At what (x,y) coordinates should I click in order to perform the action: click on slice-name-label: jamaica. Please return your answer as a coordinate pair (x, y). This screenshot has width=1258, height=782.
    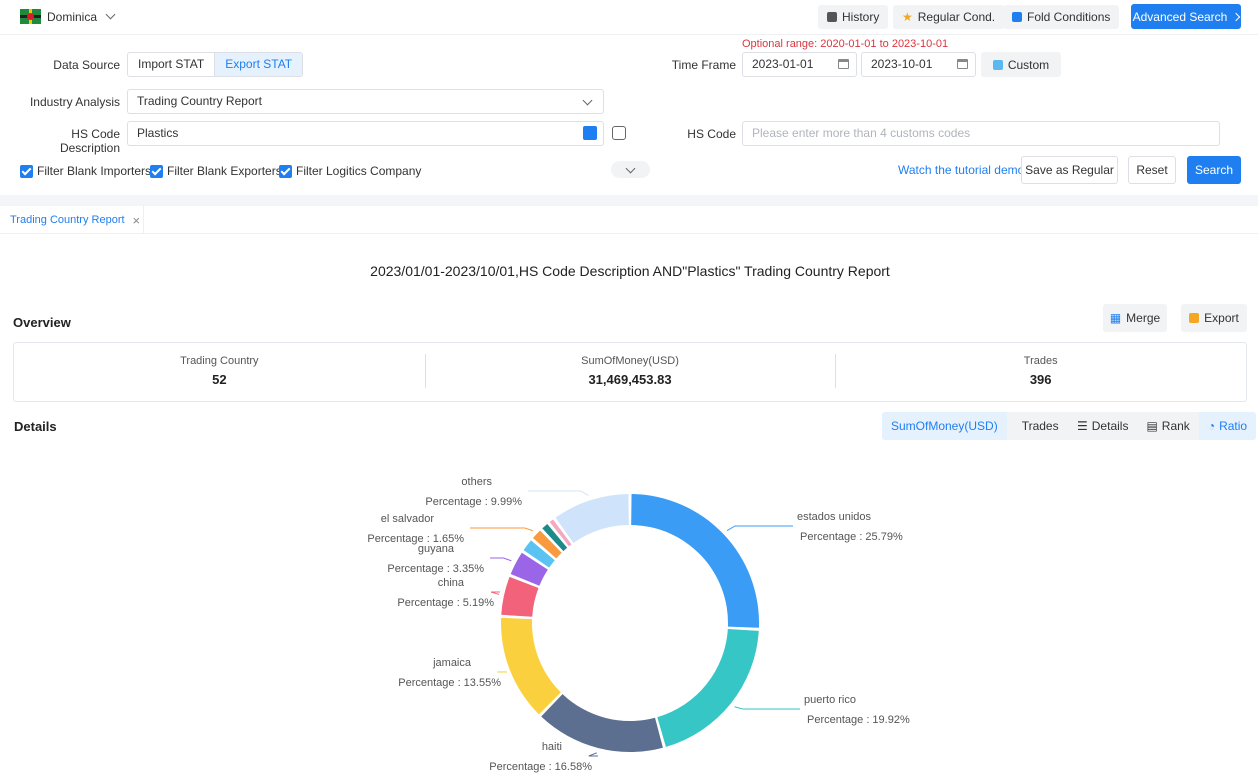
    Looking at the image, I should click on (452, 663).